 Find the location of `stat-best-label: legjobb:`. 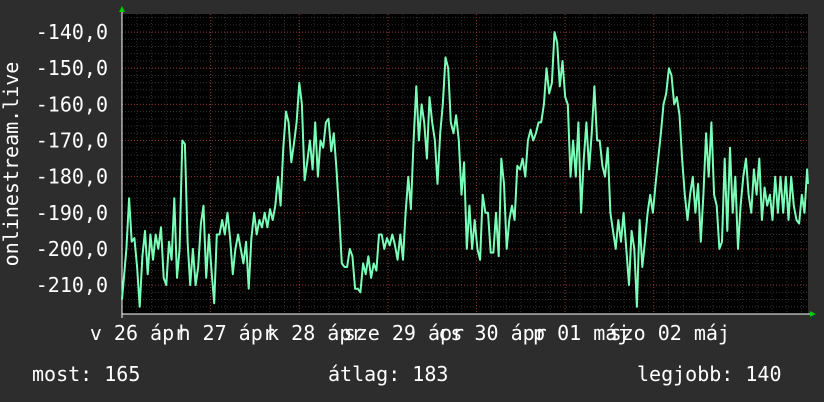

stat-best-label: legjobb: is located at coordinates (685, 374).